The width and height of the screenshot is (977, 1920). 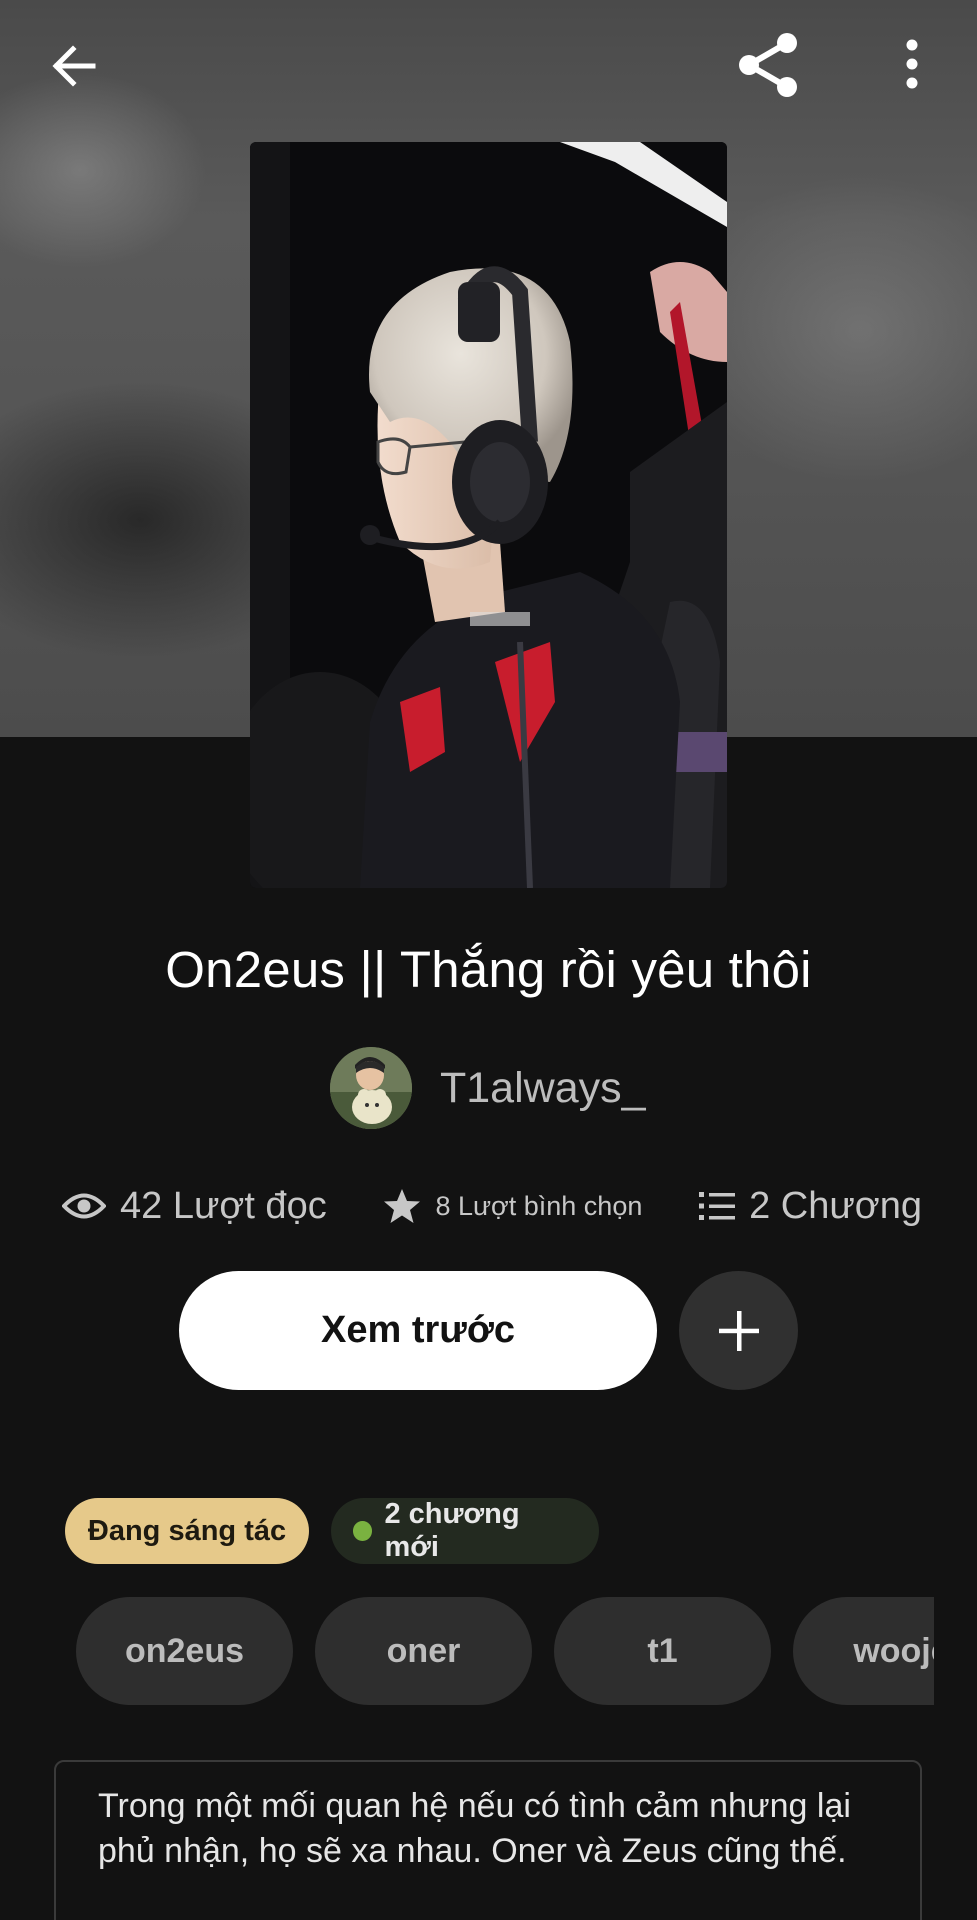 What do you see at coordinates (543, 1087) in the screenshot?
I see `author-name: T1always_` at bounding box center [543, 1087].